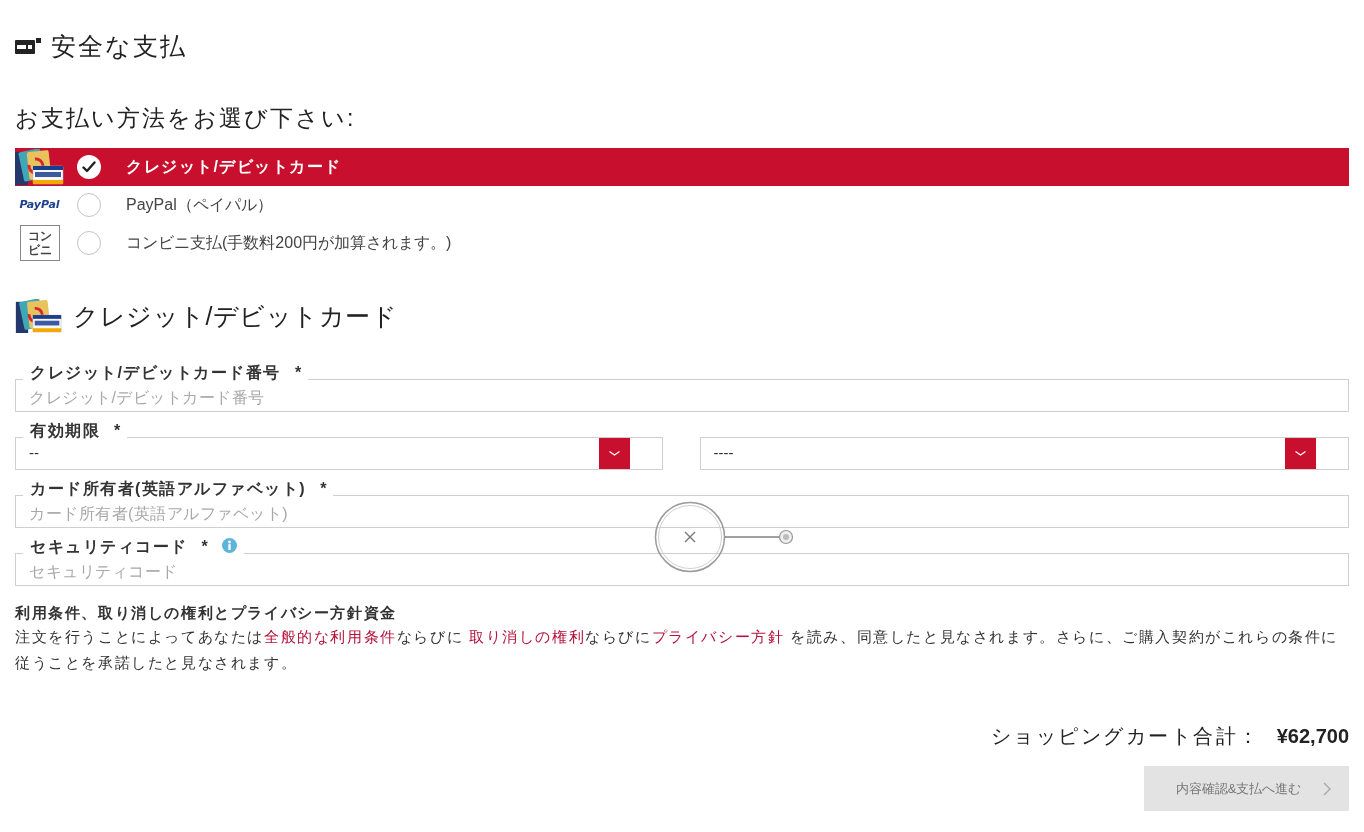  What do you see at coordinates (234, 167) in the screenshot?
I see `payment-option-label: クレジット/デビットカード` at bounding box center [234, 167].